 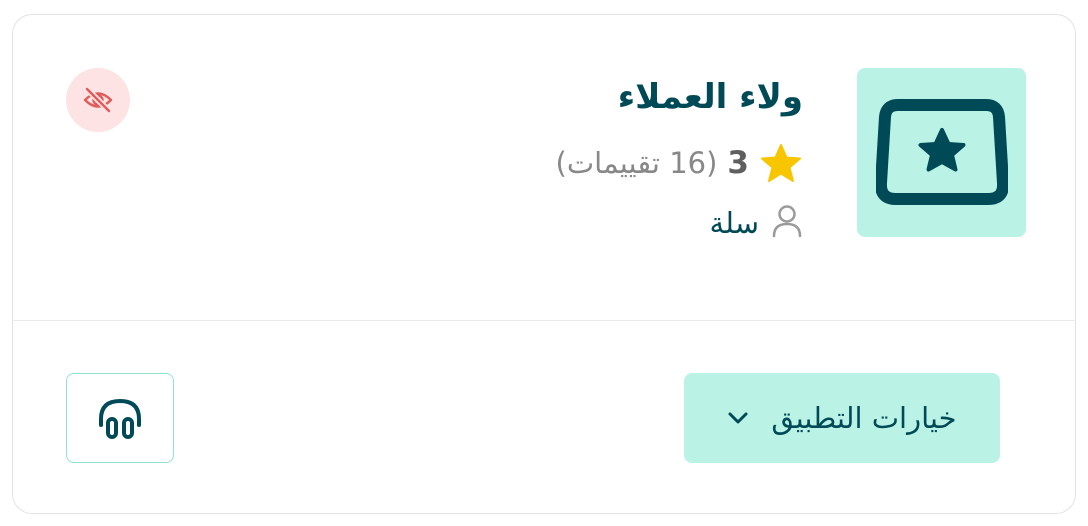 I want to click on eye-off-icon, so click(x=98, y=100).